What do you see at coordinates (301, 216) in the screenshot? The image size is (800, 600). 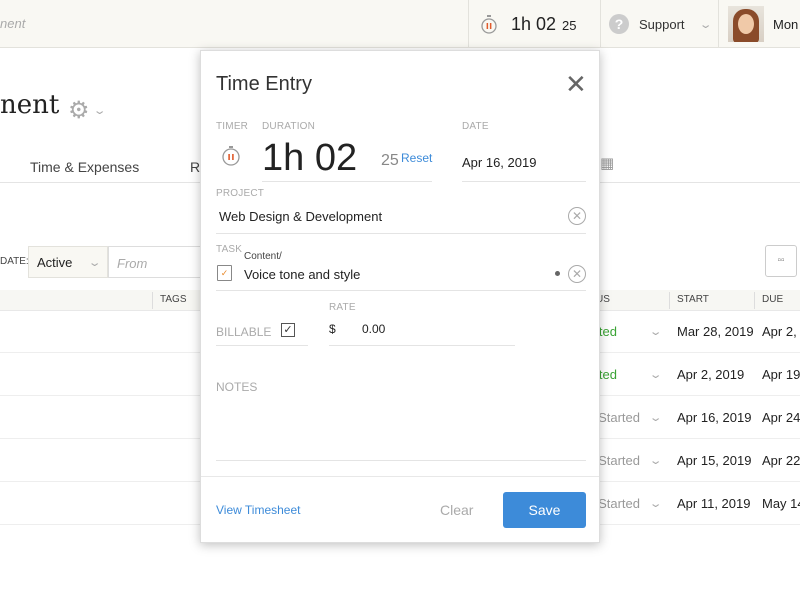 I see `project-value: Web Design & Development` at bounding box center [301, 216].